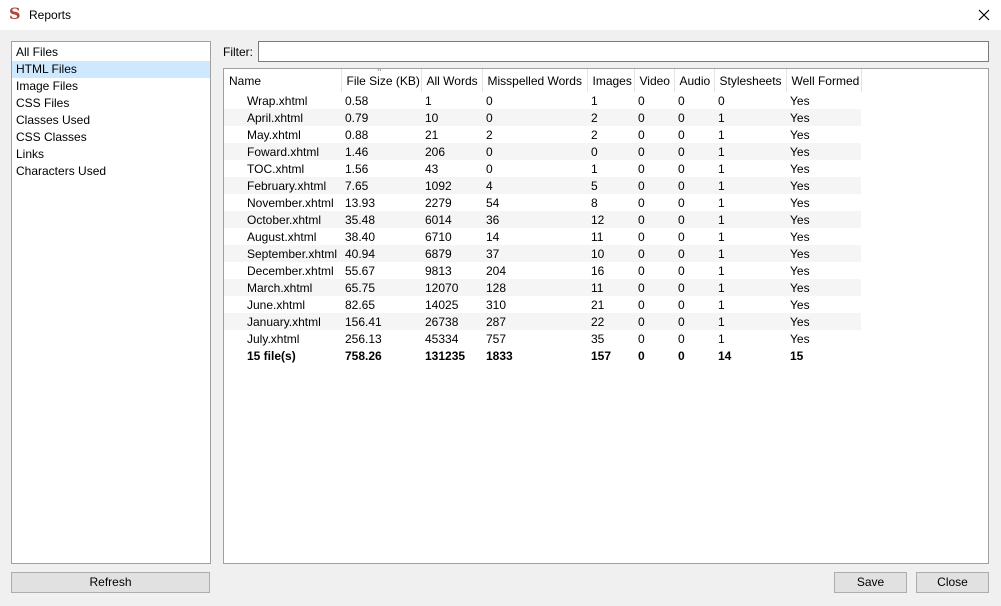  I want to click on table-cell: 14, so click(493, 236).